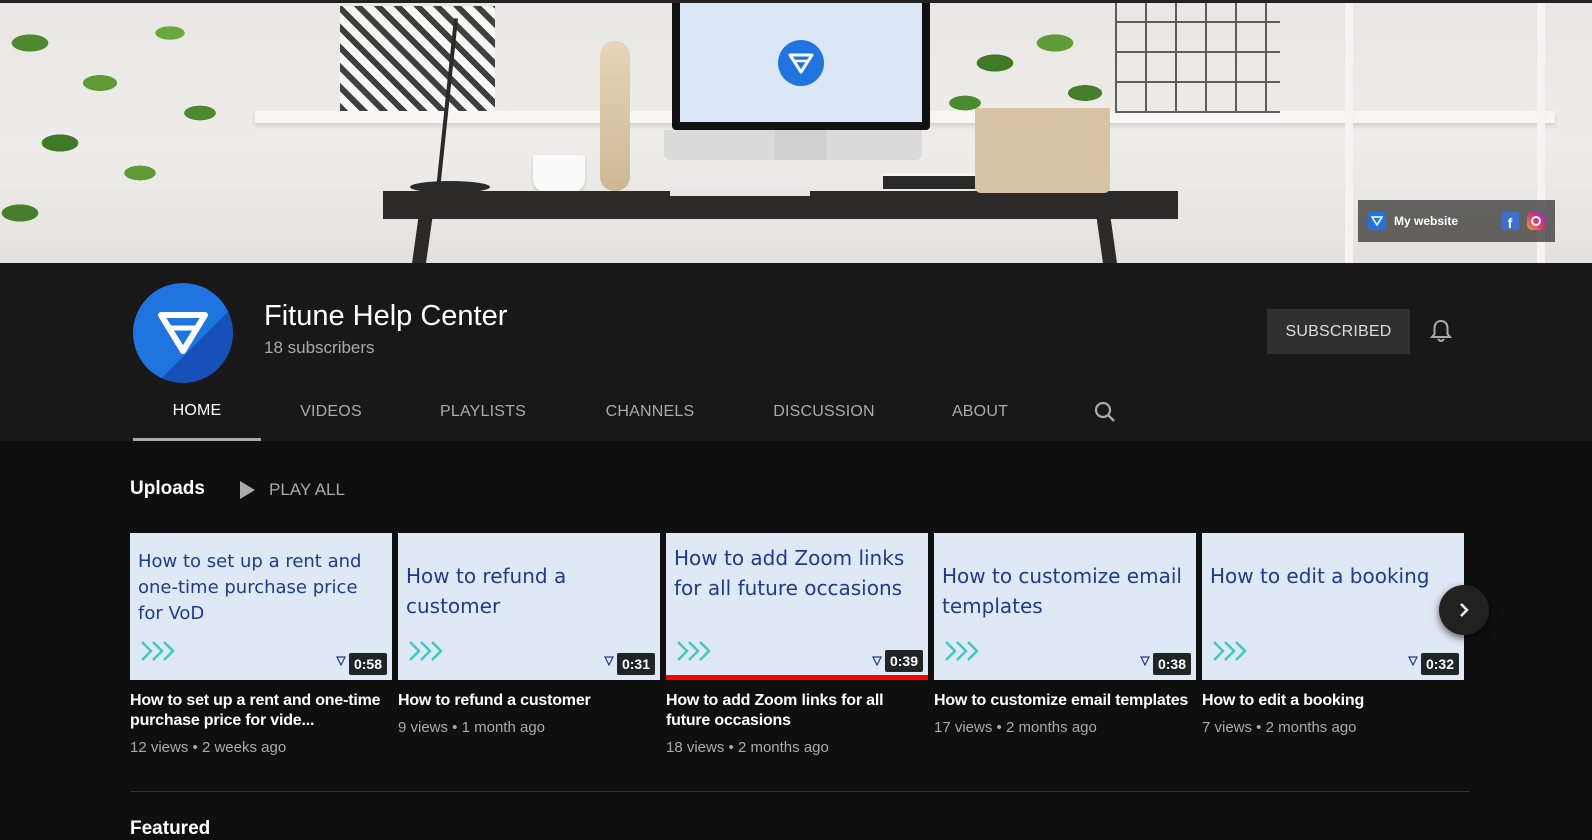  Describe the element at coordinates (801, 145) in the screenshot. I see `monitor-stand` at that location.